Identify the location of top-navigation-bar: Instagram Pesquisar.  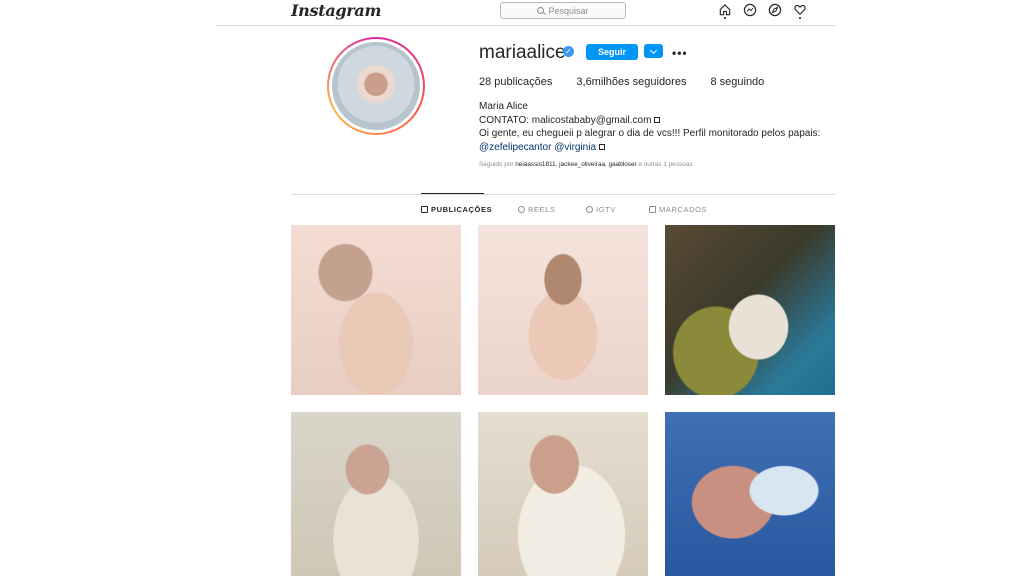
(526, 13).